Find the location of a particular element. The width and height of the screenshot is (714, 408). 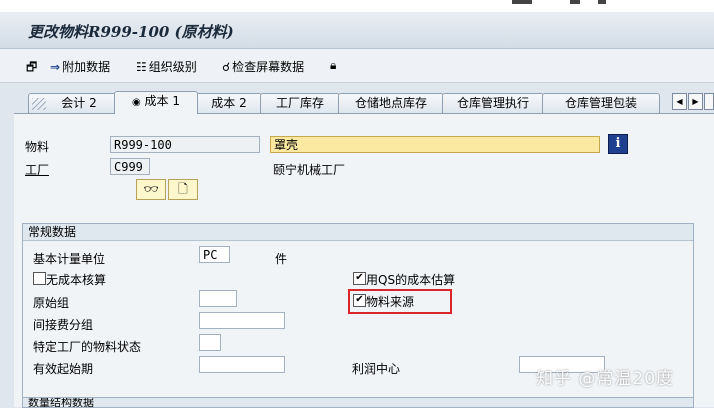

tab-label: 成本 2 is located at coordinates (229, 103).